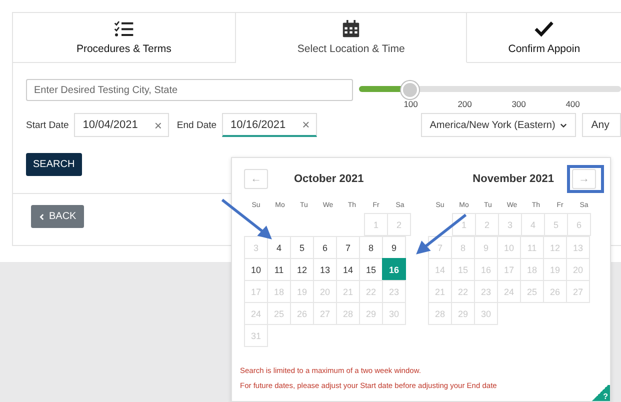  What do you see at coordinates (498, 125) in the screenshot?
I see `timezone-dropdown: America/New York (Eastern)` at bounding box center [498, 125].